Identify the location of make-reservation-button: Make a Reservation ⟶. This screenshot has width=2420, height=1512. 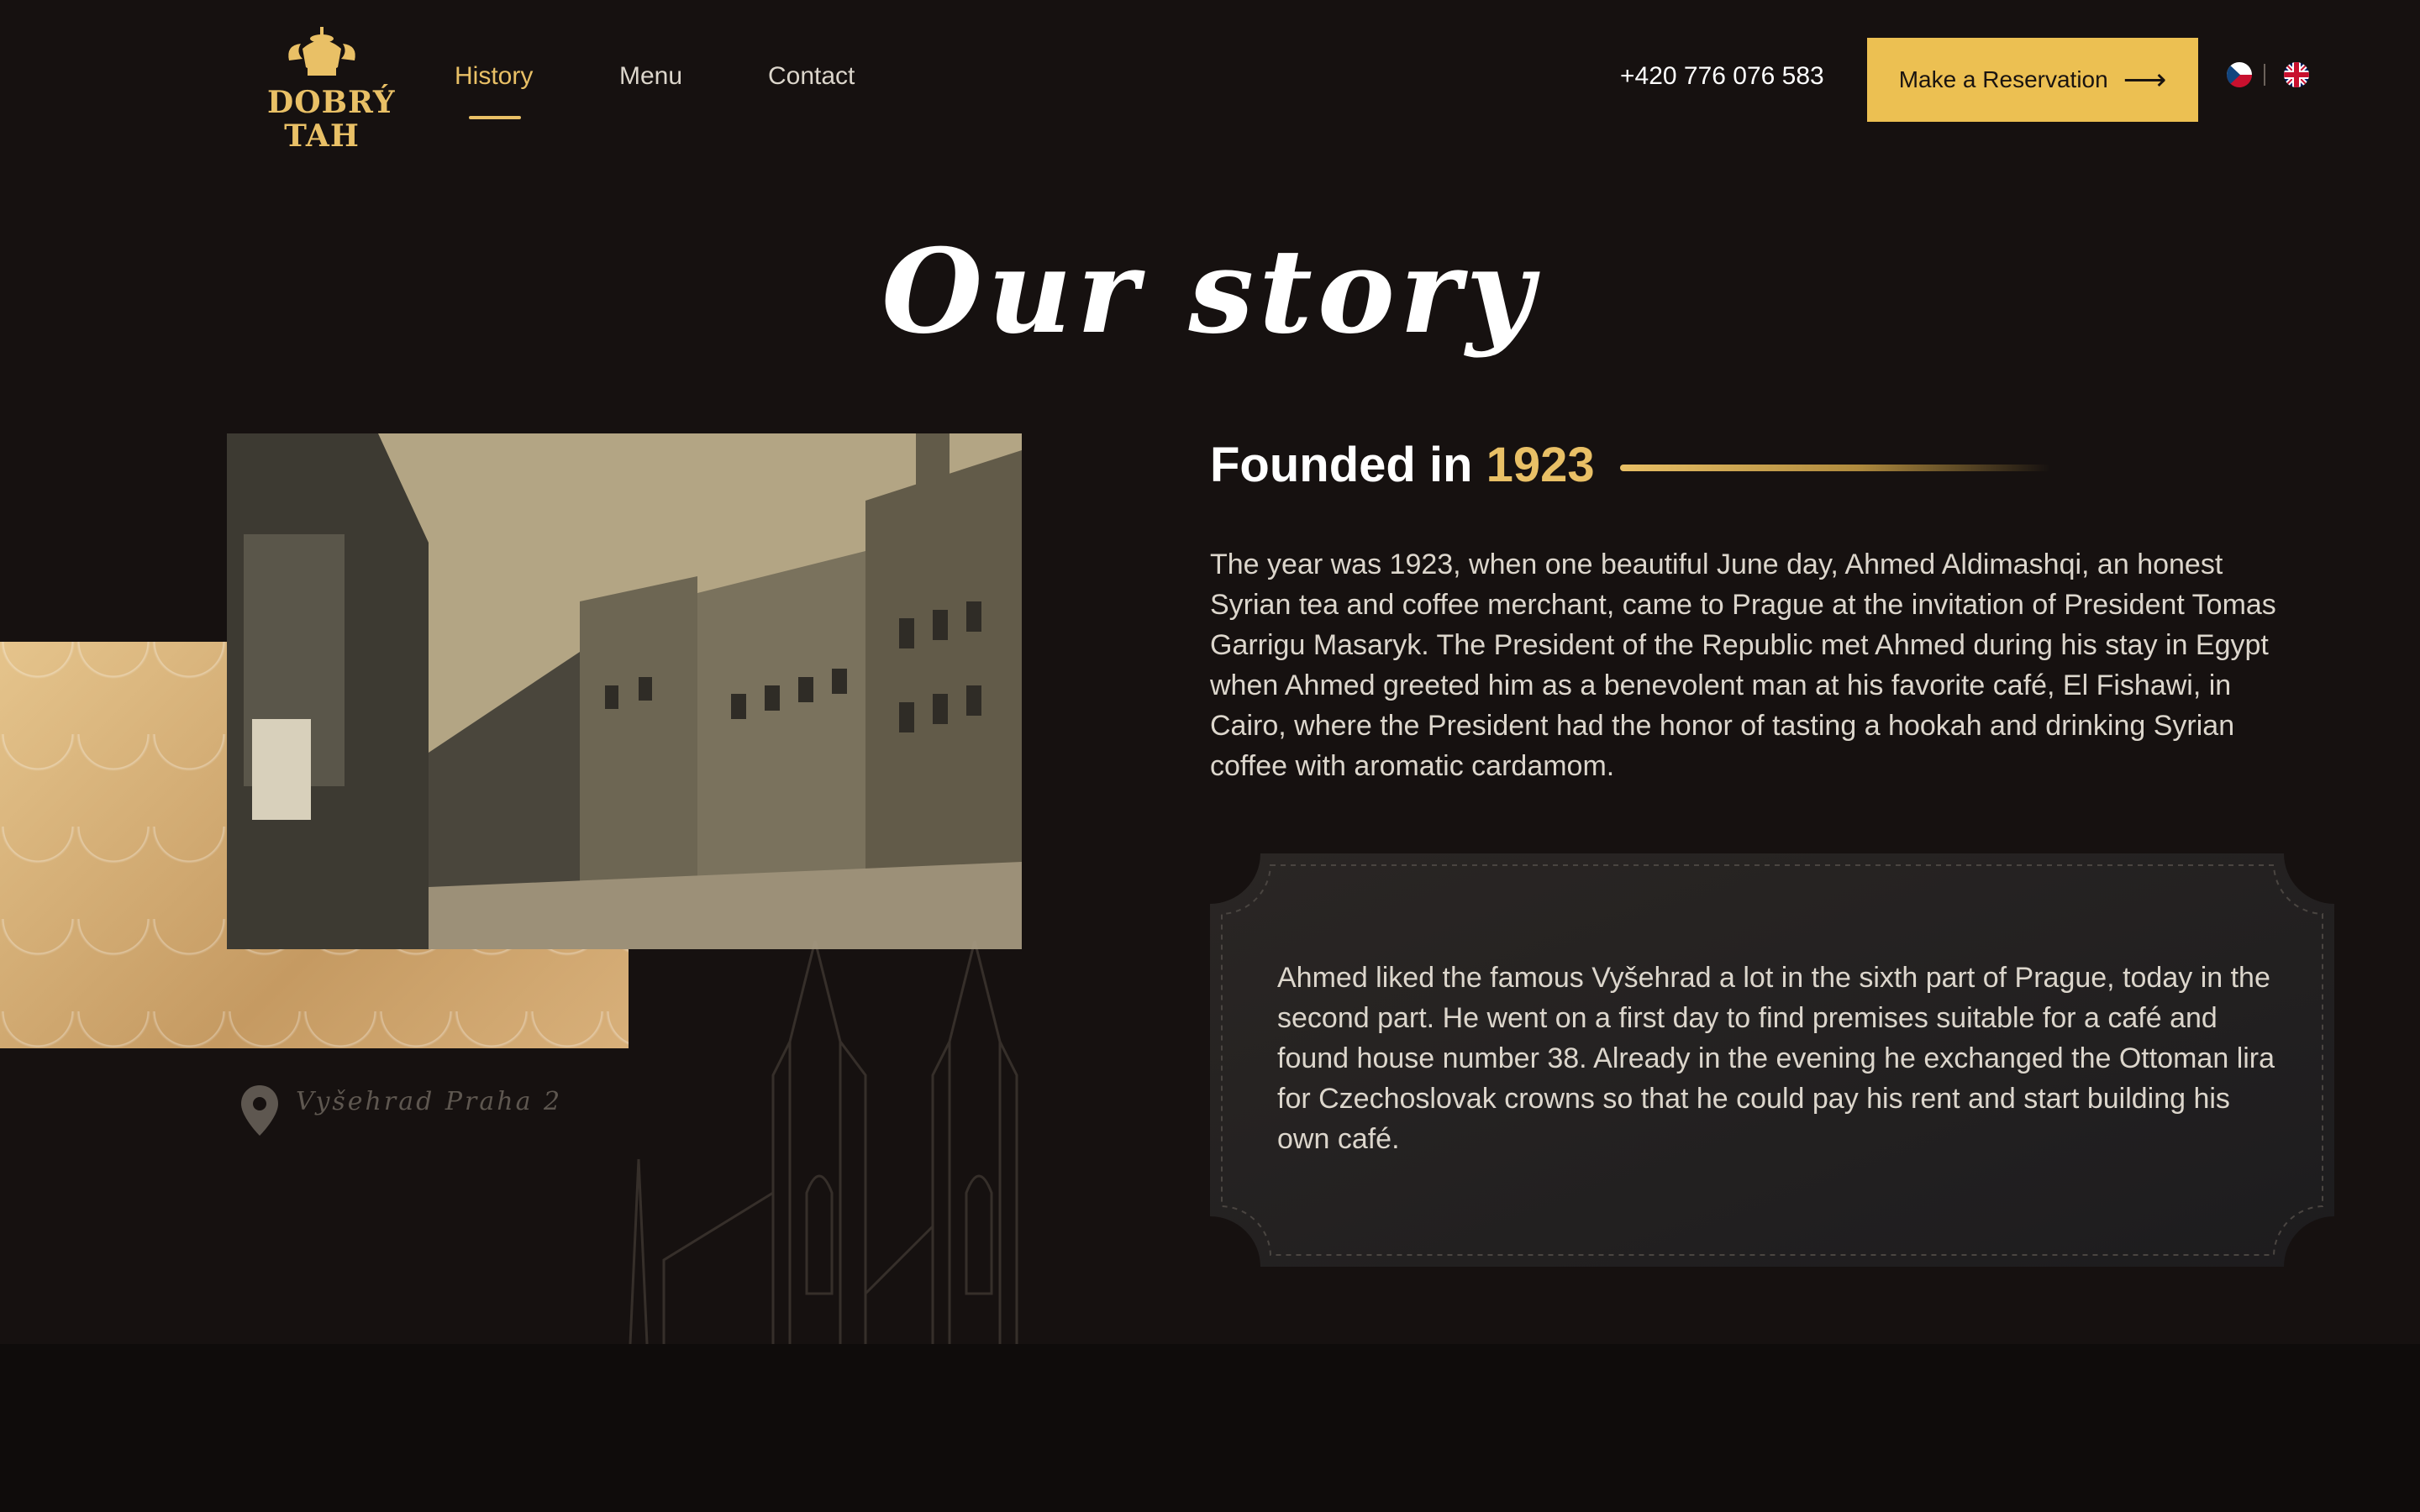
(2033, 80).